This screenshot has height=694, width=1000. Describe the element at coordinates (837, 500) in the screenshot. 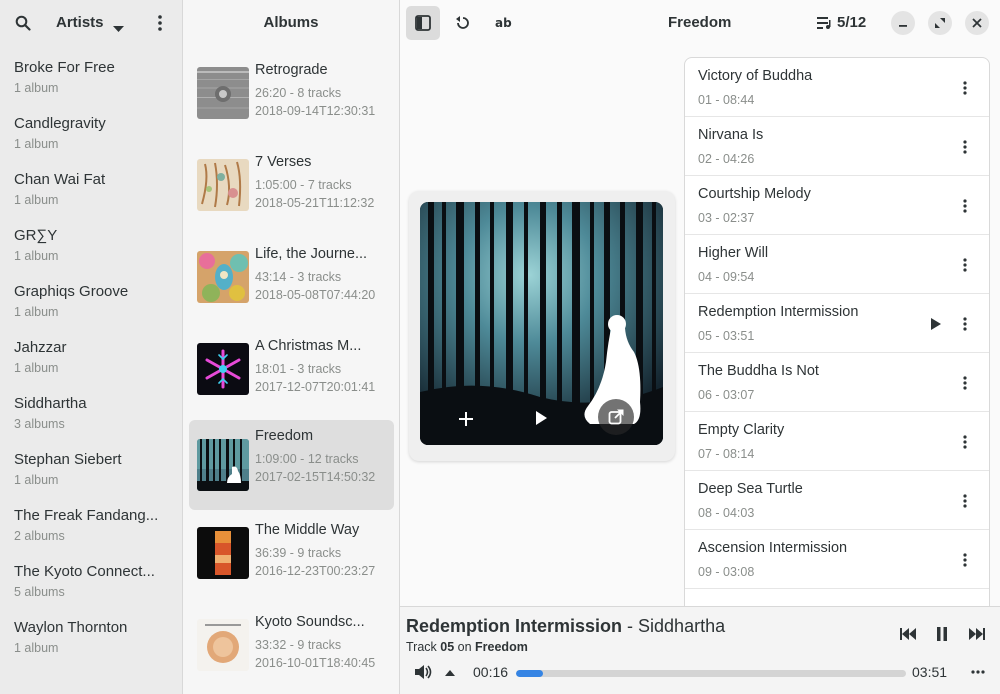

I see `track-row: Deep Sea Turtle 08 - 04:03` at that location.